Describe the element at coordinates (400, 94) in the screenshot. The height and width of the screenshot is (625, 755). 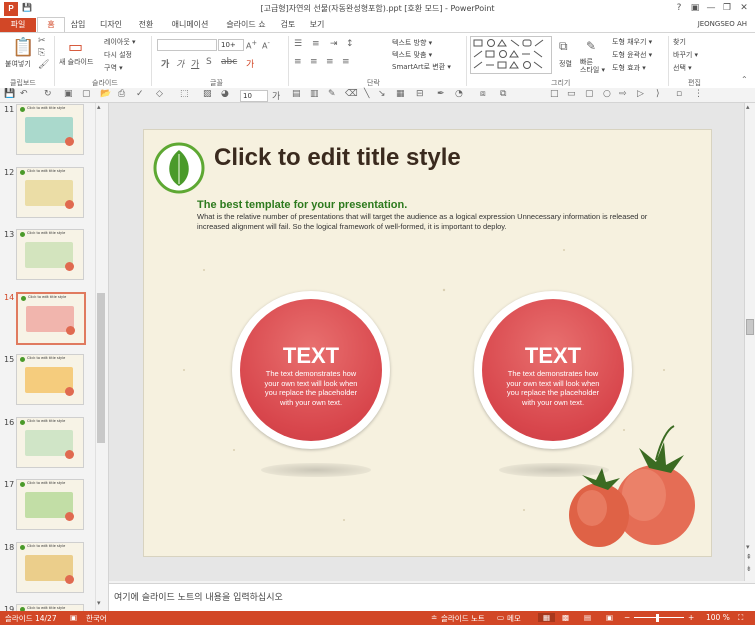
I see `fill-icon: ▦` at that location.